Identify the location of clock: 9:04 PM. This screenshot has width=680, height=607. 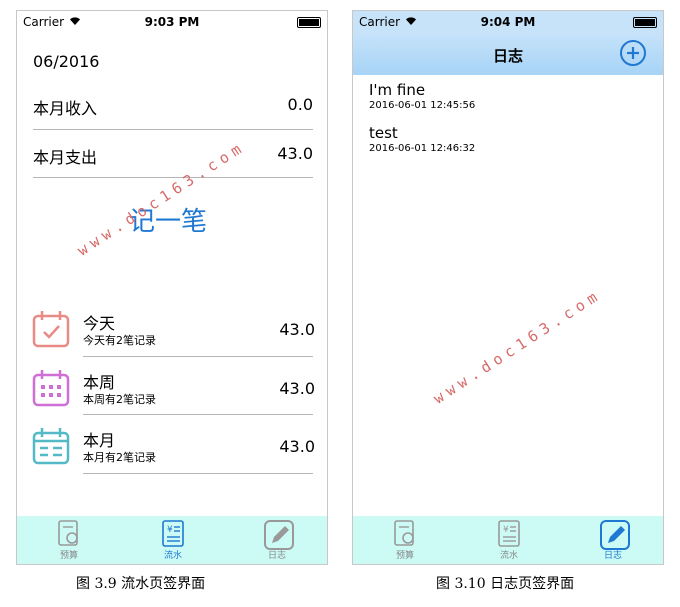
(508, 22).